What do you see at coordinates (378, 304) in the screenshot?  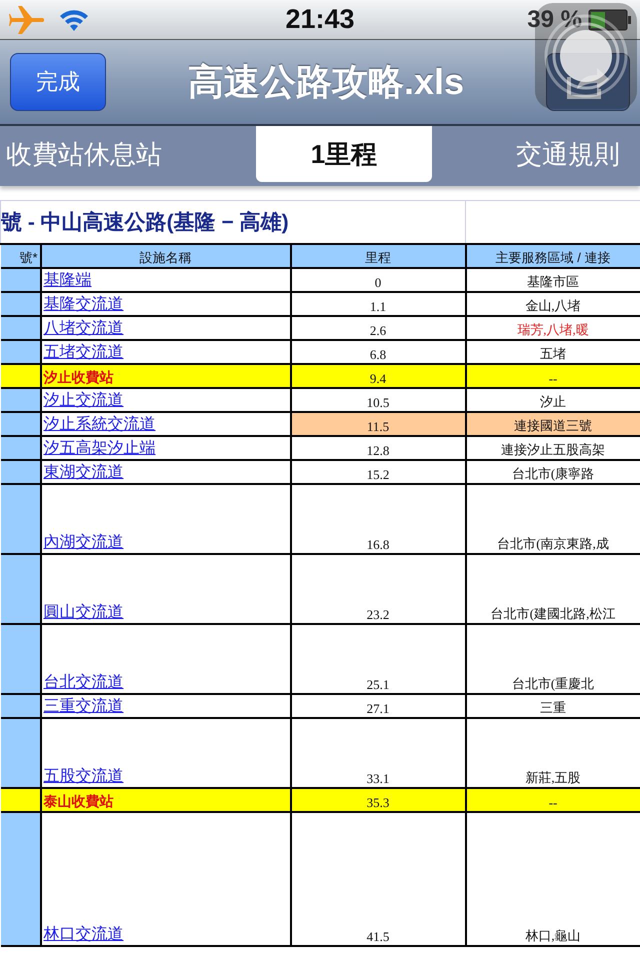 I see `table-cell: 1.1` at bounding box center [378, 304].